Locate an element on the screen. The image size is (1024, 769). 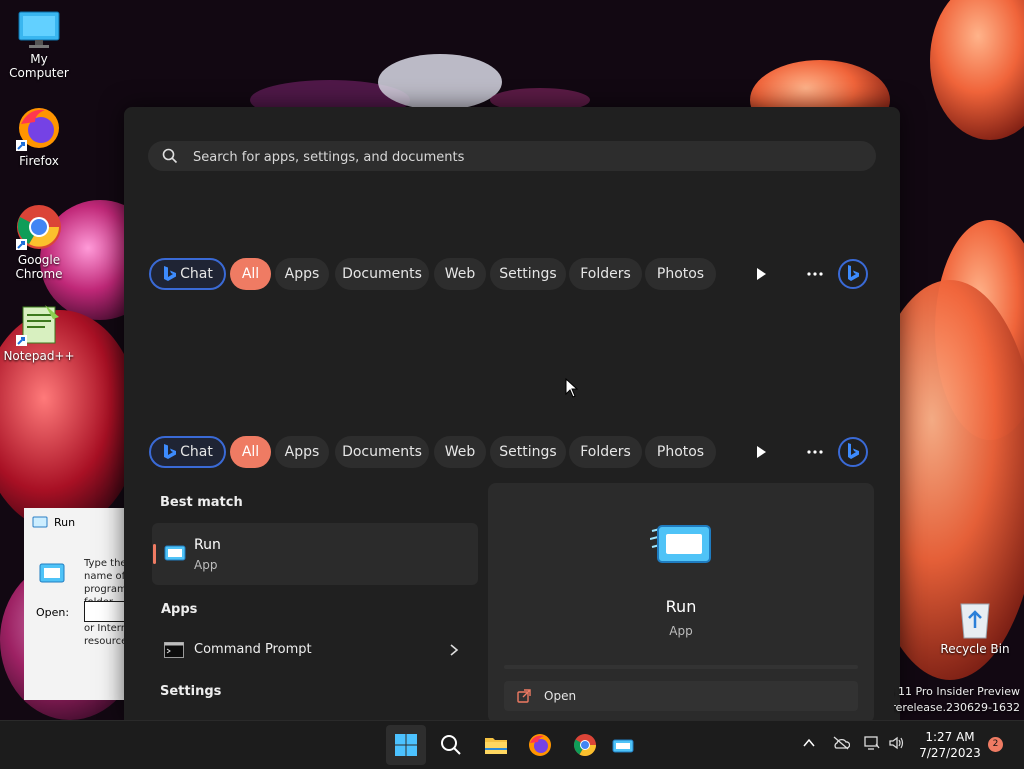
volume-icon is located at coordinates (896, 743).